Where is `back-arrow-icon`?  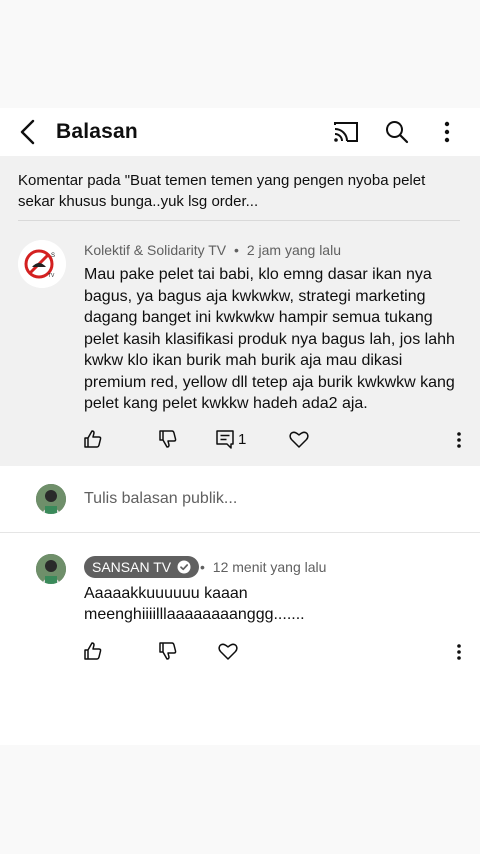 back-arrow-icon is located at coordinates (29, 132).